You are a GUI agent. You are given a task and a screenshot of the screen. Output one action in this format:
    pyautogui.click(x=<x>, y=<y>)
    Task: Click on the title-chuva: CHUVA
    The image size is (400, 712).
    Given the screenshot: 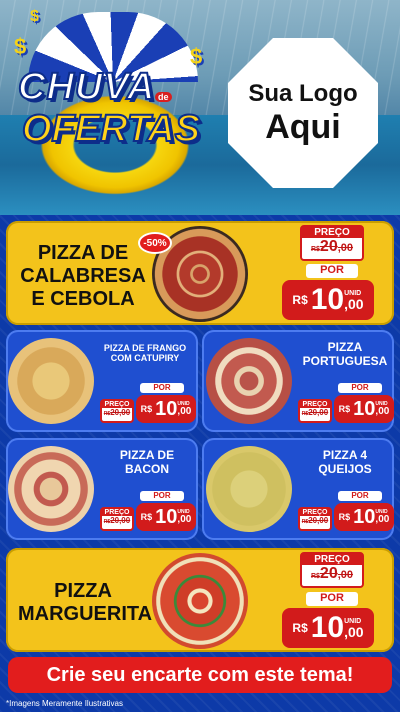 What is the action you would take?
    pyautogui.click(x=86, y=87)
    